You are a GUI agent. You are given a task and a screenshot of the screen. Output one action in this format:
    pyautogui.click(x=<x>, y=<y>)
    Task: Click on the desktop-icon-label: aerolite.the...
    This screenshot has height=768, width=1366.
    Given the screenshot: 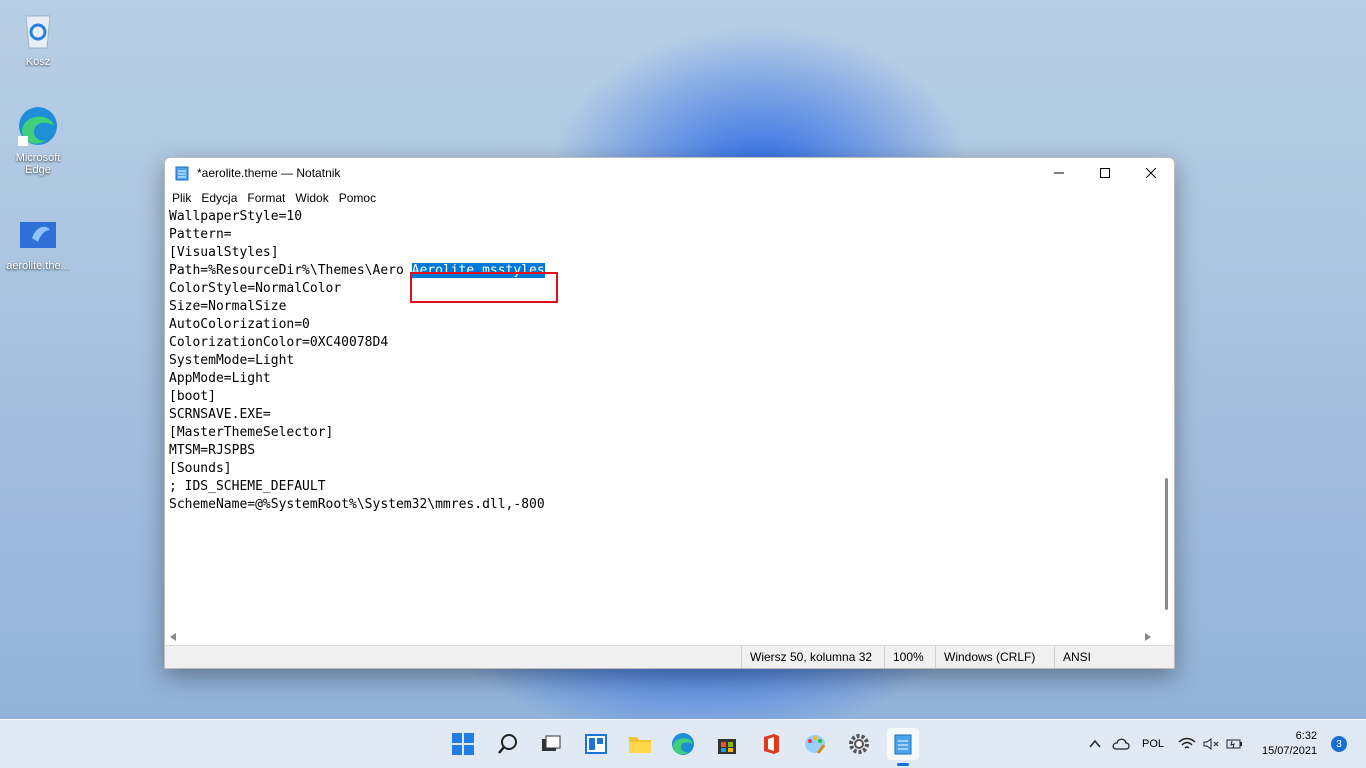 What is the action you would take?
    pyautogui.click(x=38, y=266)
    